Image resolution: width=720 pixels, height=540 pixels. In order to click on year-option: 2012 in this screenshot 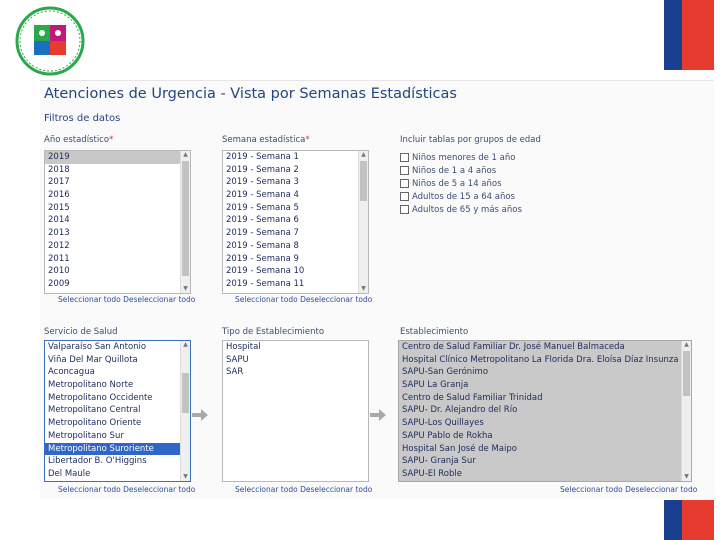, I will do `click(117, 246)`.